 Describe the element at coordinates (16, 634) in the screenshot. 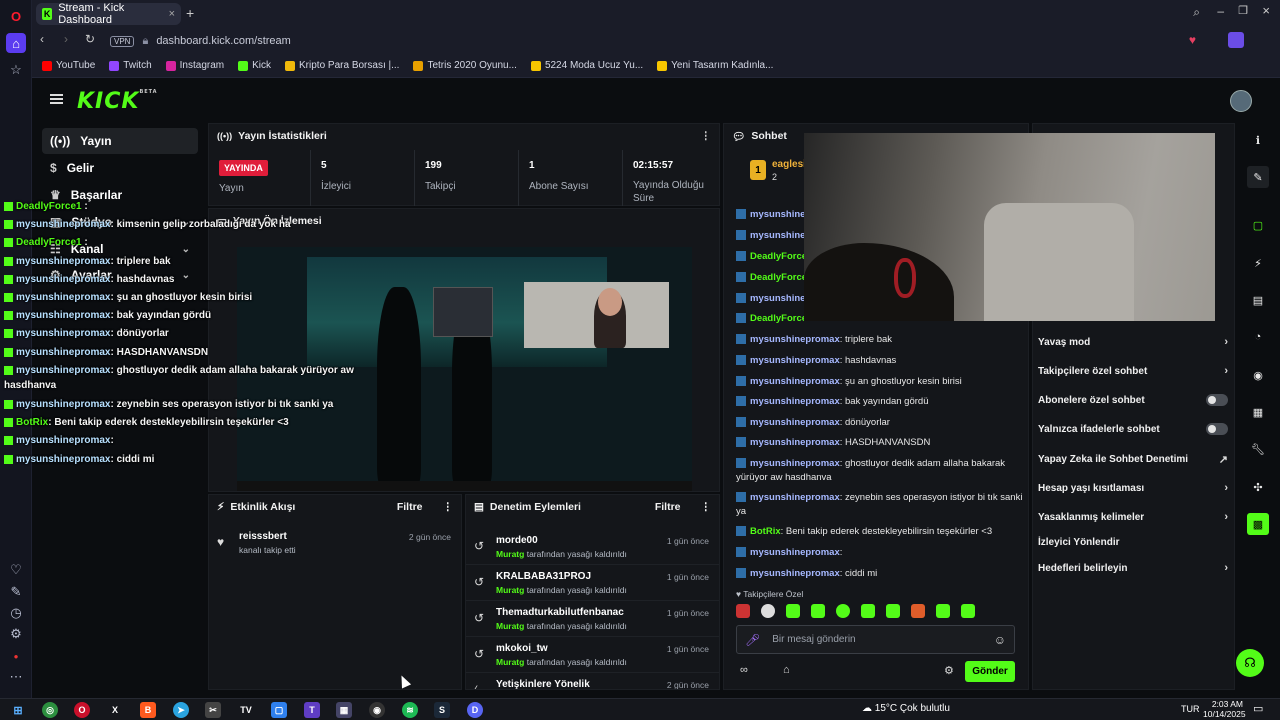

I see `settings-icon: ⚙` at that location.